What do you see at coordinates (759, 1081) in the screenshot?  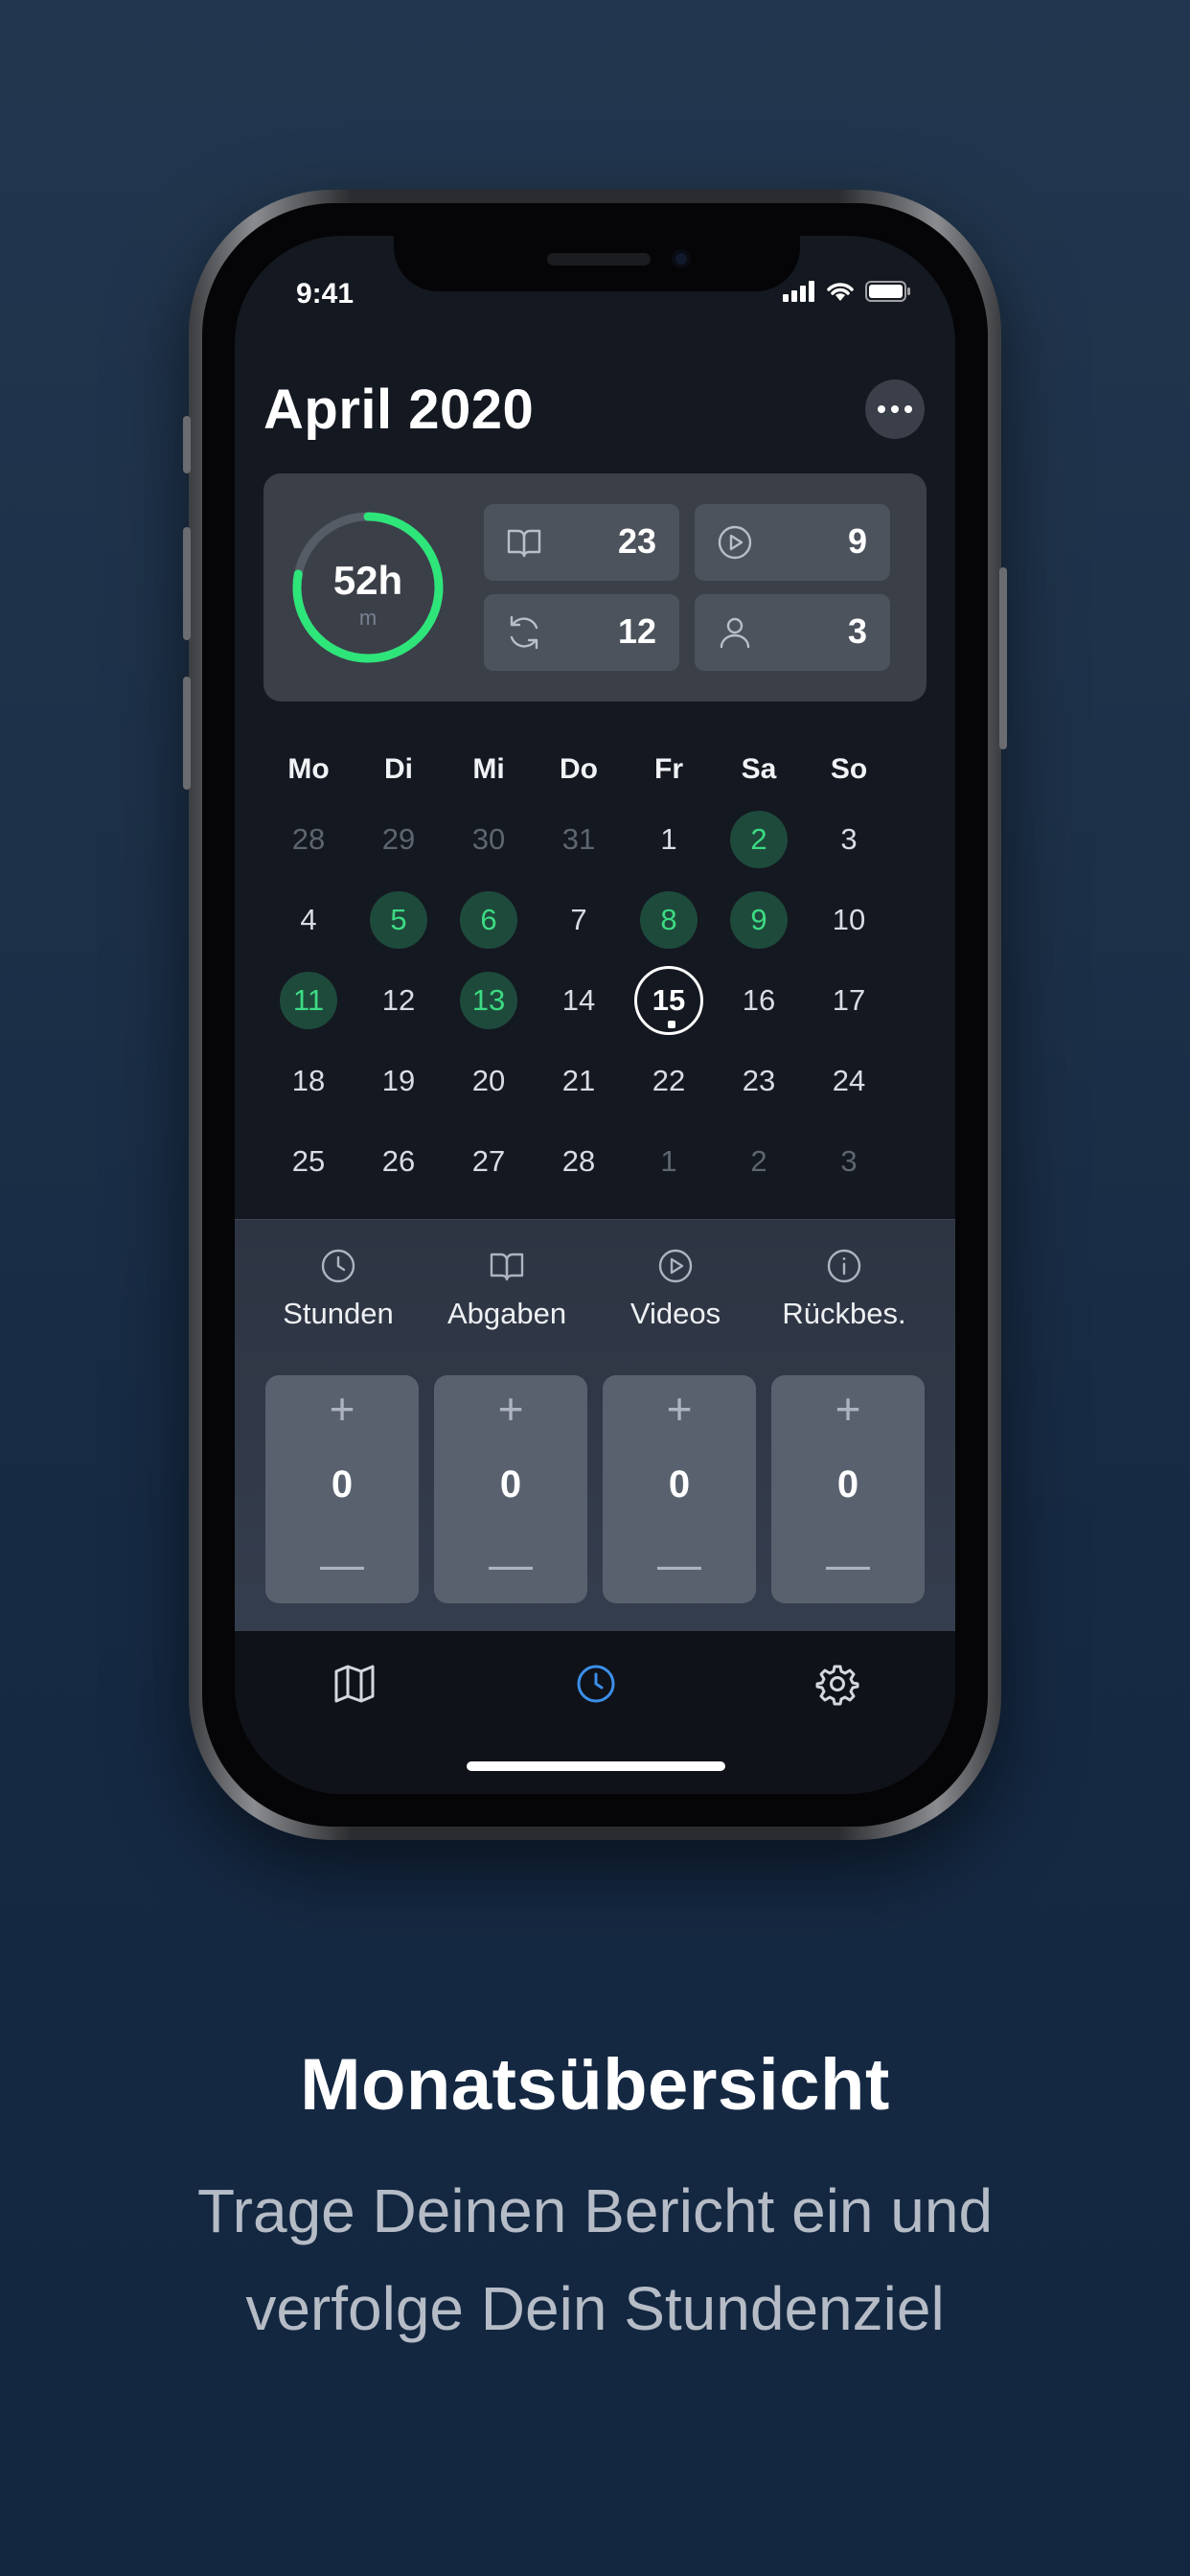 I see `calendar-day: 23` at bounding box center [759, 1081].